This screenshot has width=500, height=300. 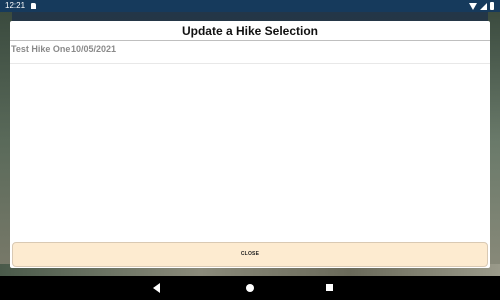 I want to click on dialog-title: Update a Hike Selection, so click(x=250, y=31).